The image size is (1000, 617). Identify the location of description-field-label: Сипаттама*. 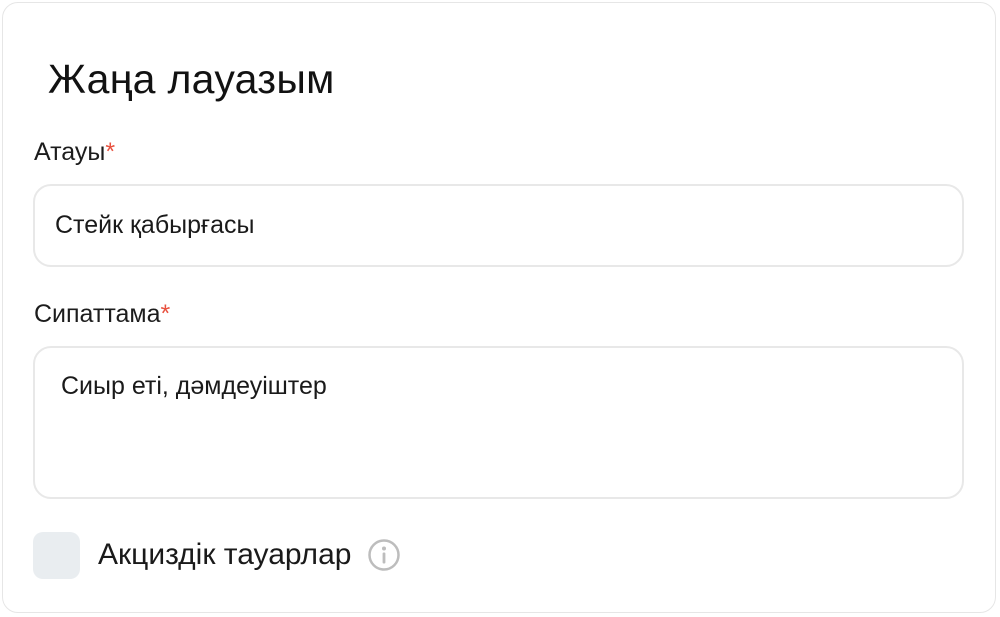
(102, 314).